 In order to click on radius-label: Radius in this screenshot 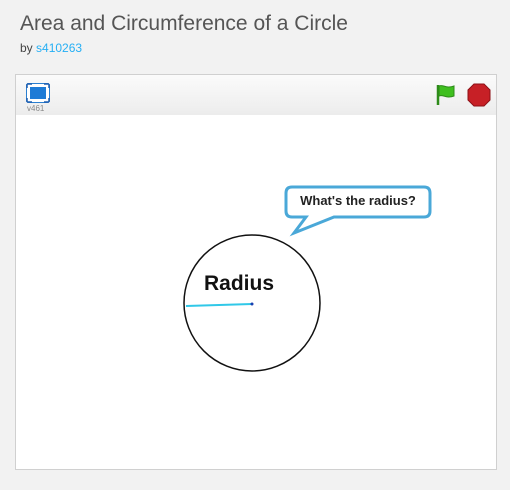, I will do `click(239, 283)`.